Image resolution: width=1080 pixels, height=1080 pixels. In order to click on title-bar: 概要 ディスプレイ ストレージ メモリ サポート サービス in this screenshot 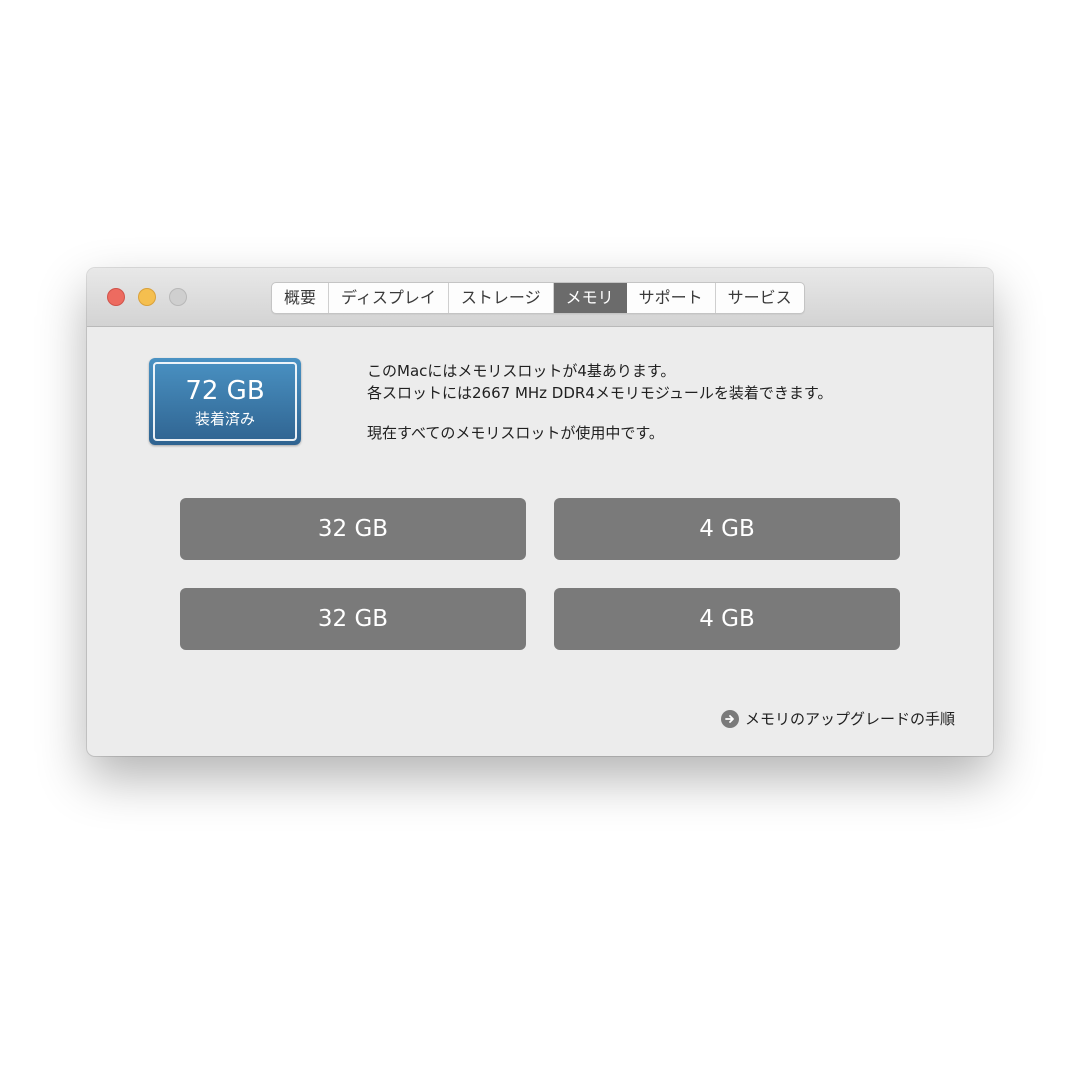, I will do `click(540, 297)`.